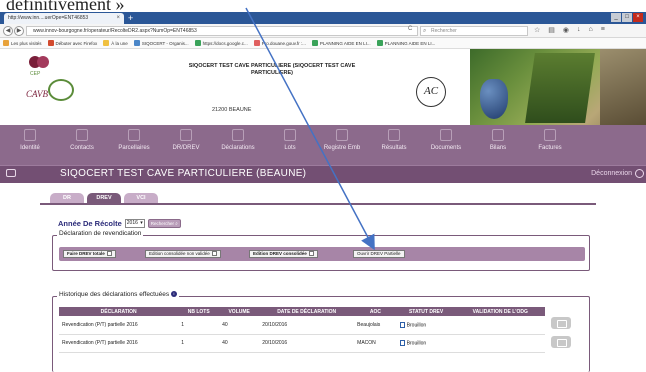 This screenshot has height=372, width=646. I want to click on svg-text: CEP, so click(35, 74).